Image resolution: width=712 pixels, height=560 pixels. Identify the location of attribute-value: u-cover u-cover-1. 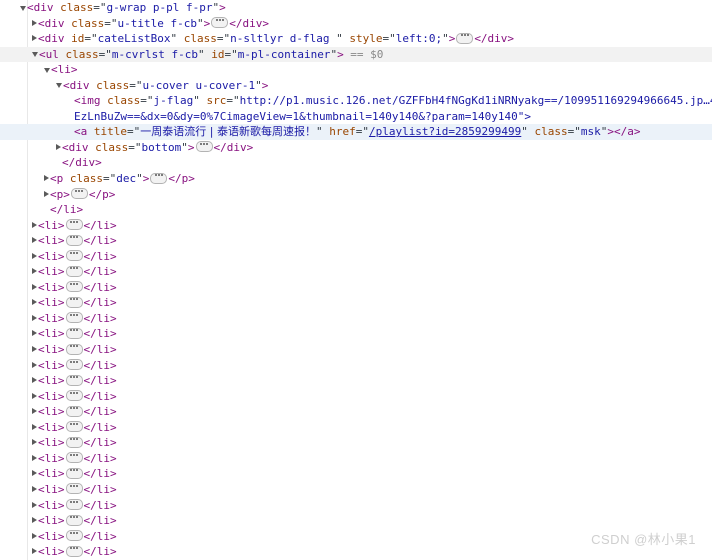
(199, 85).